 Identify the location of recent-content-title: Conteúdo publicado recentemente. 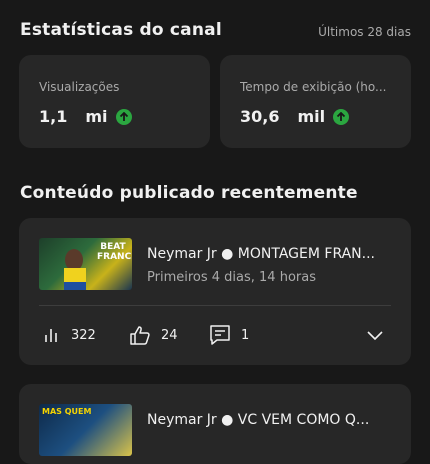
(189, 193).